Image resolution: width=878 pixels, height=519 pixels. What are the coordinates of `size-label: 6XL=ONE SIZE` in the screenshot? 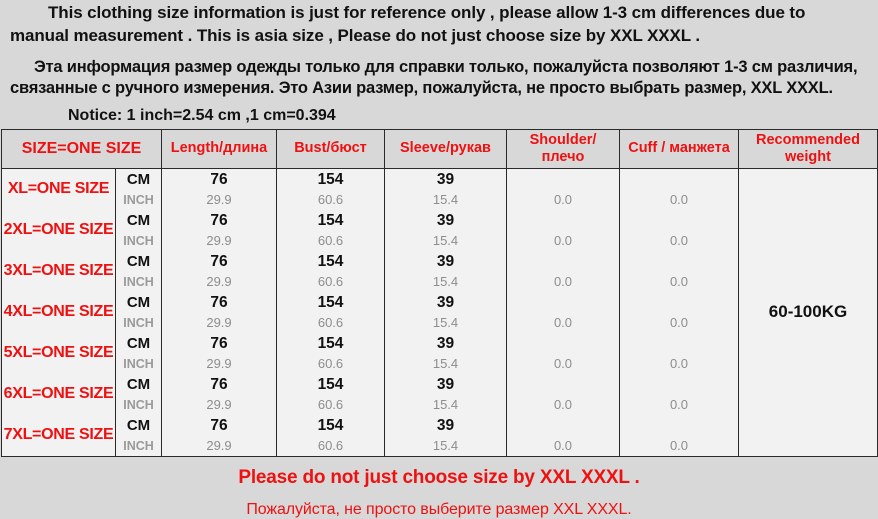 It's located at (58, 394).